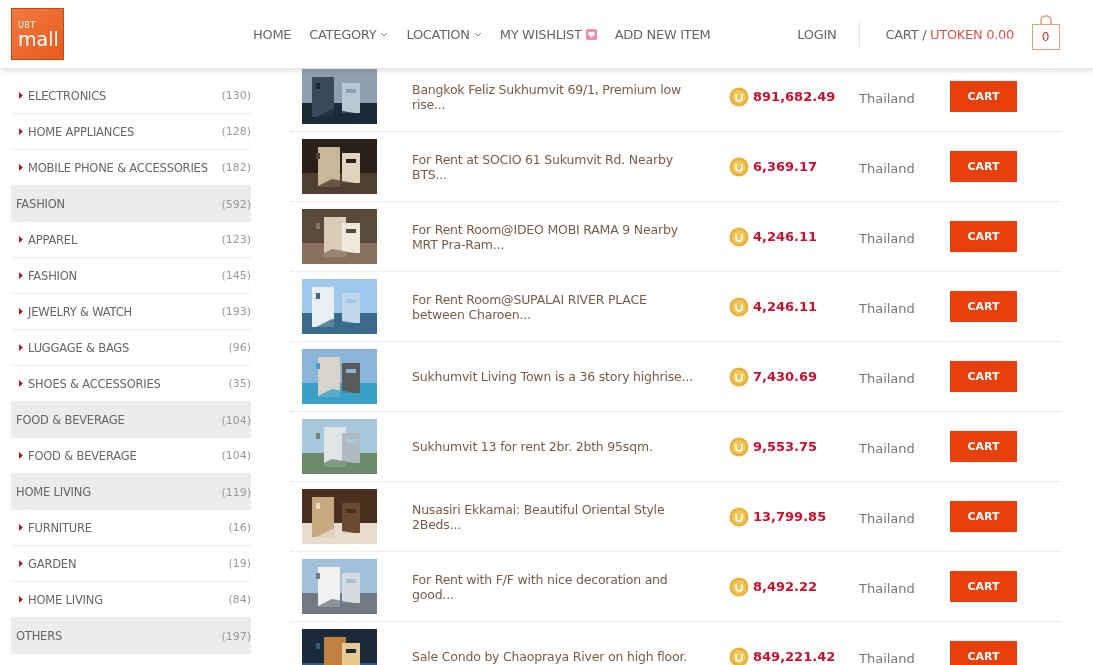 This screenshot has width=1093, height=665. I want to click on category-item: LUGGAGE & BAGS (96), so click(131, 348).